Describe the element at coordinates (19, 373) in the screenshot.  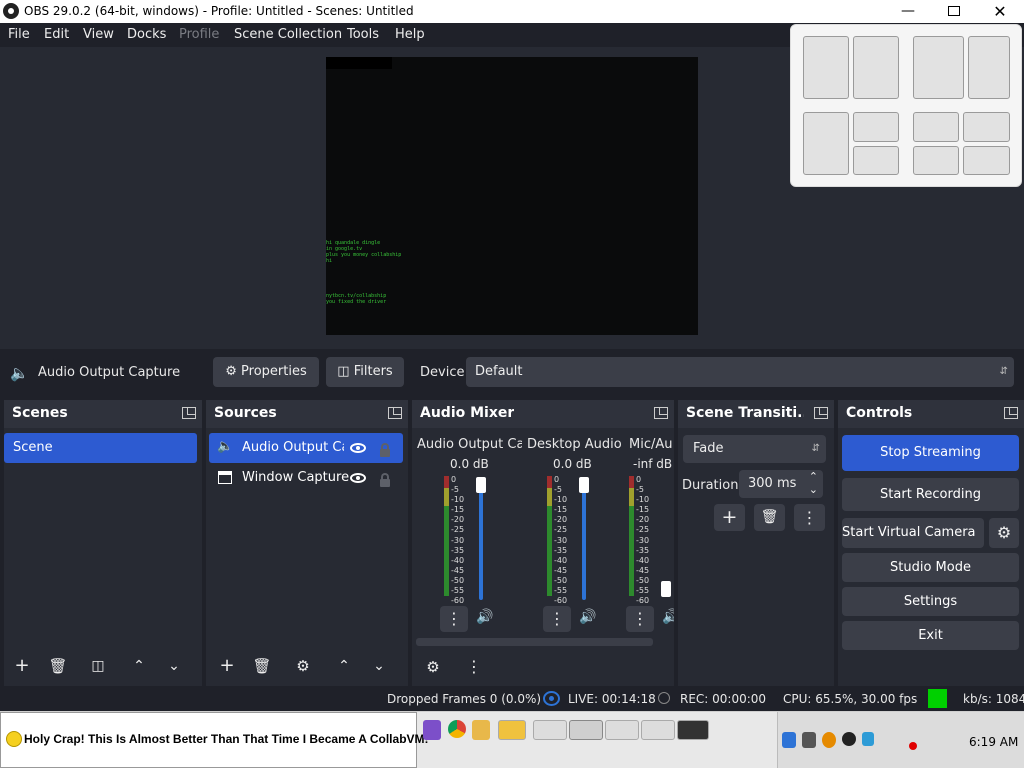
I see `speaker-icon: 🔈` at that location.